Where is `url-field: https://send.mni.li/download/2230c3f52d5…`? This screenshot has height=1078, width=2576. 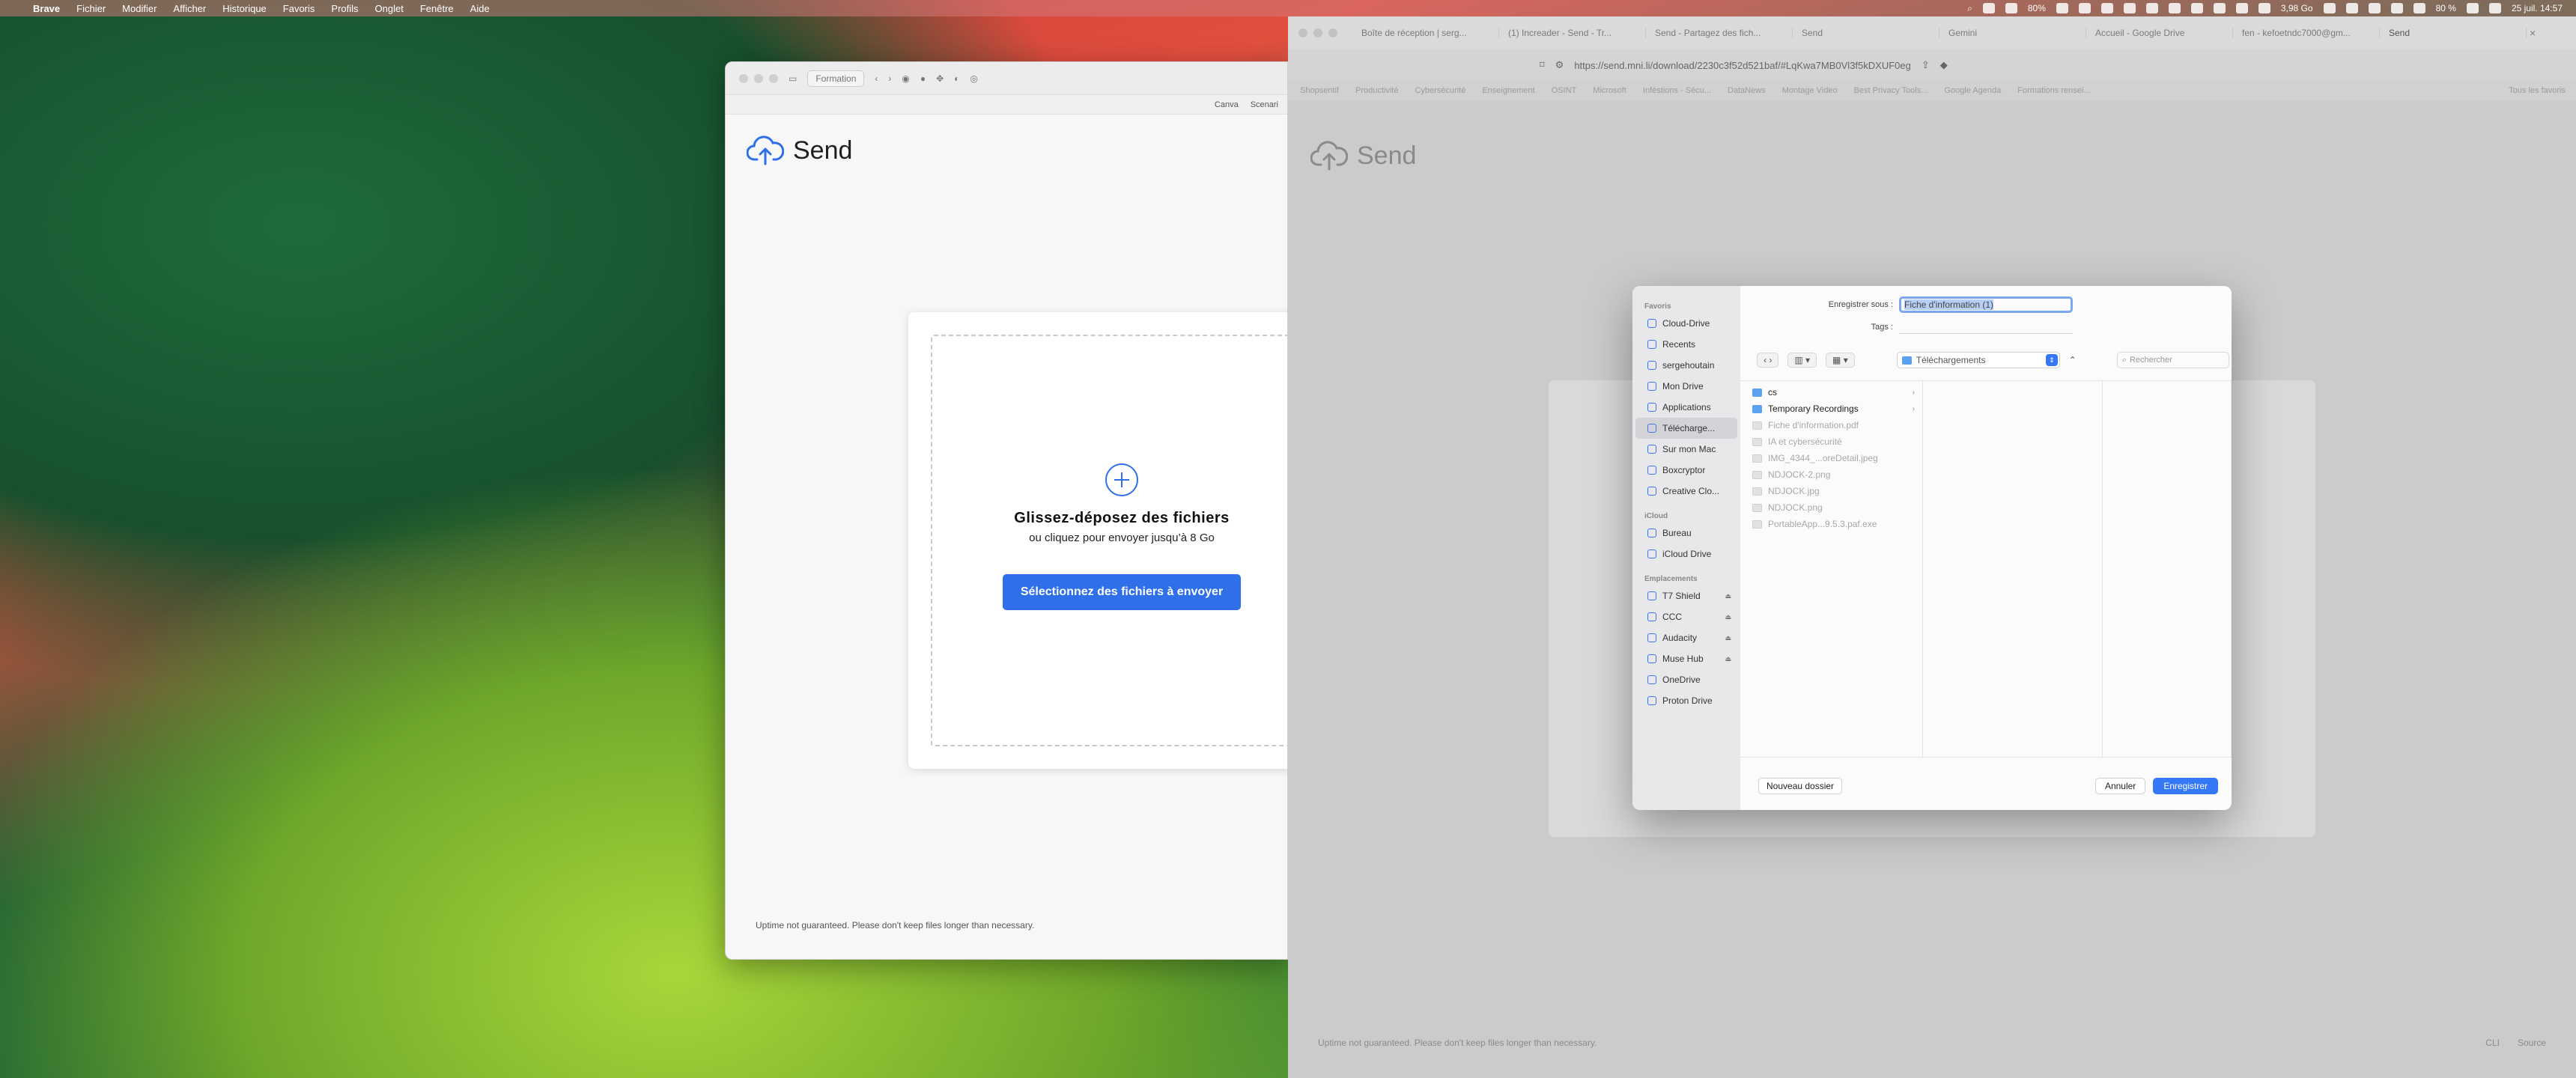
url-field: https://send.mni.li/download/2230c3f52d5… is located at coordinates (1742, 65).